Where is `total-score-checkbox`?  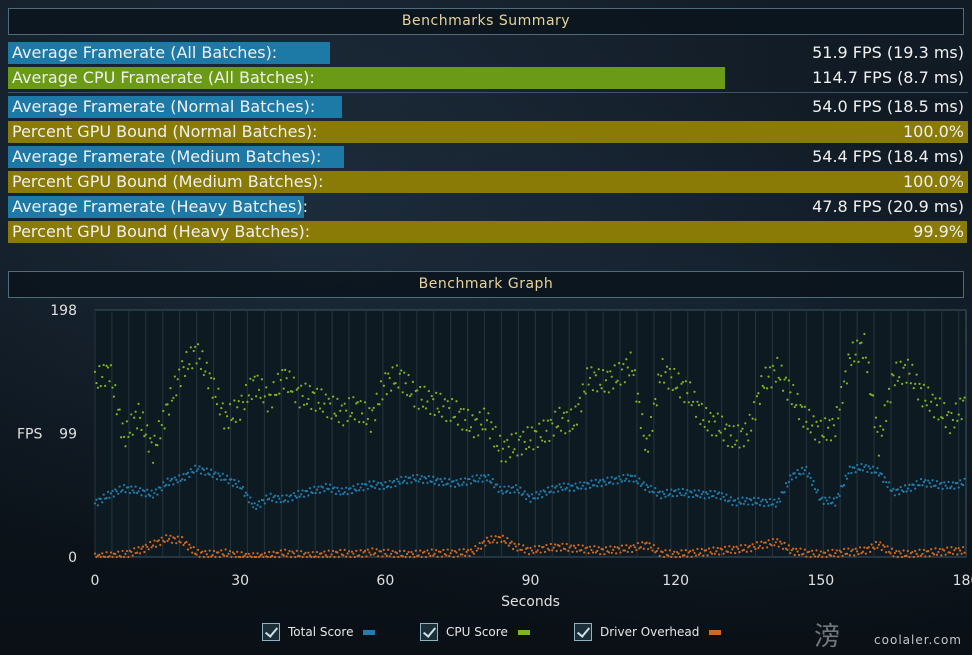
total-score-checkbox is located at coordinates (271, 631).